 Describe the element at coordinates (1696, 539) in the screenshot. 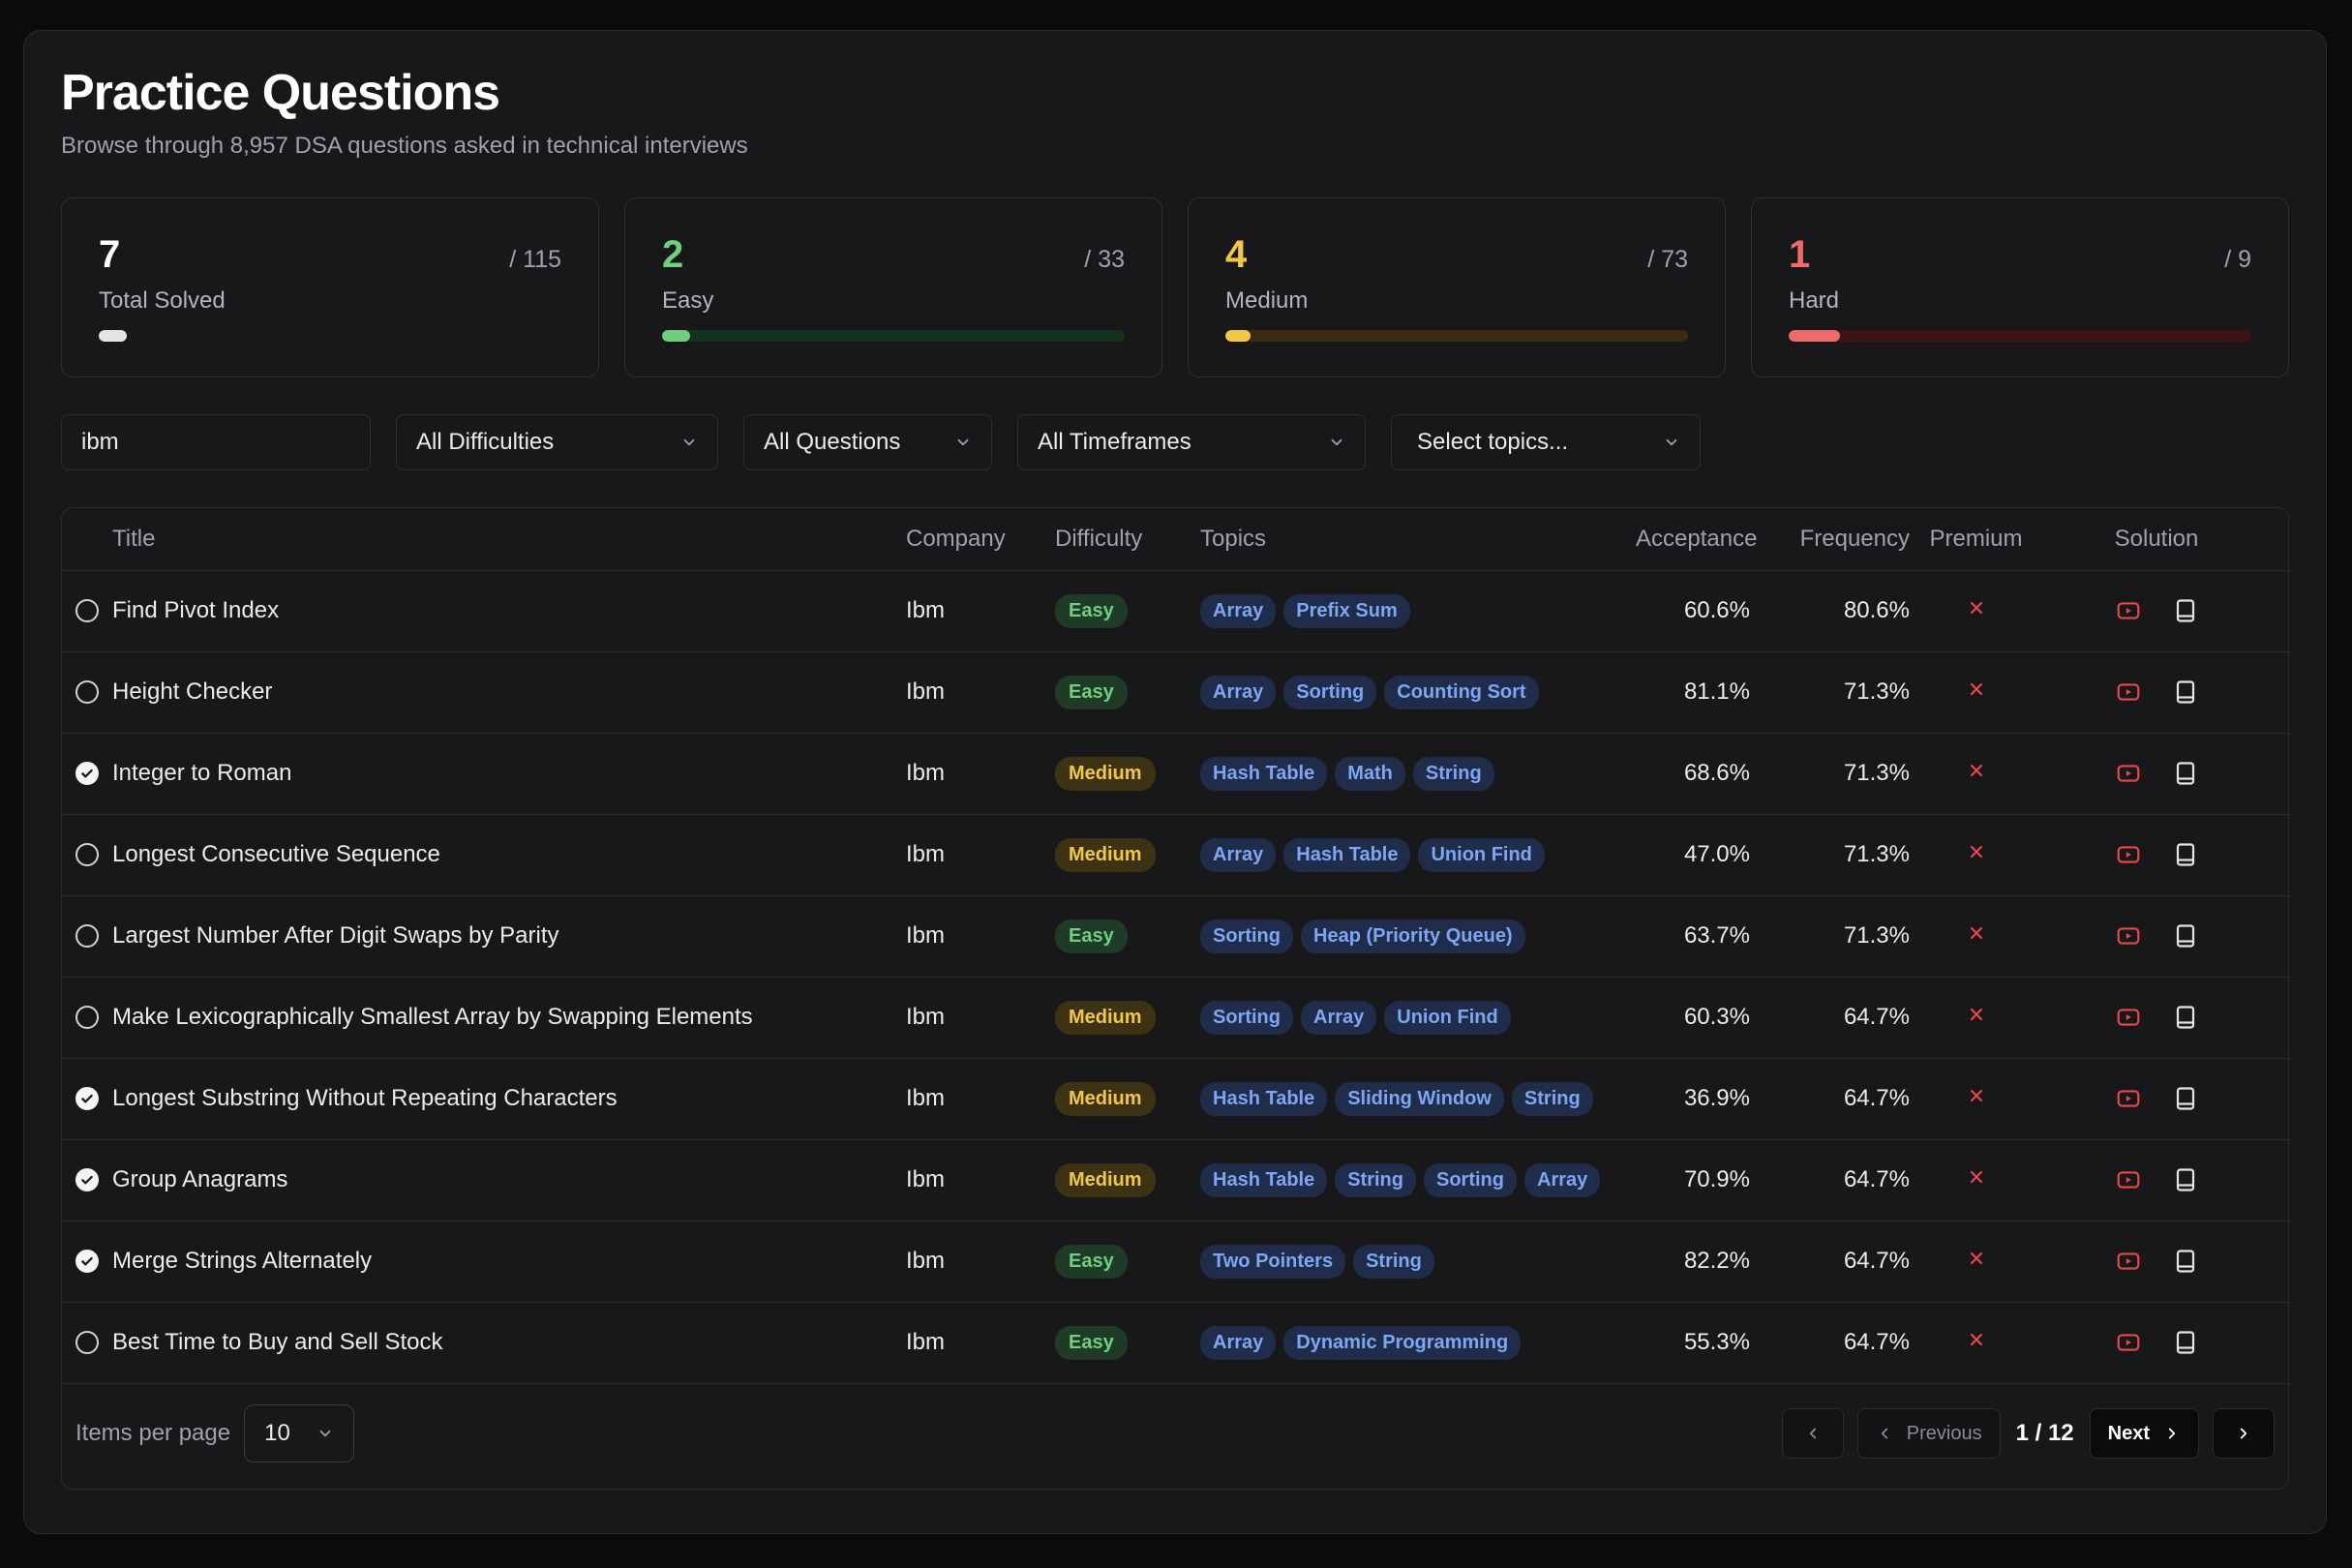

I see `header-acceptance: Acceptance` at that location.